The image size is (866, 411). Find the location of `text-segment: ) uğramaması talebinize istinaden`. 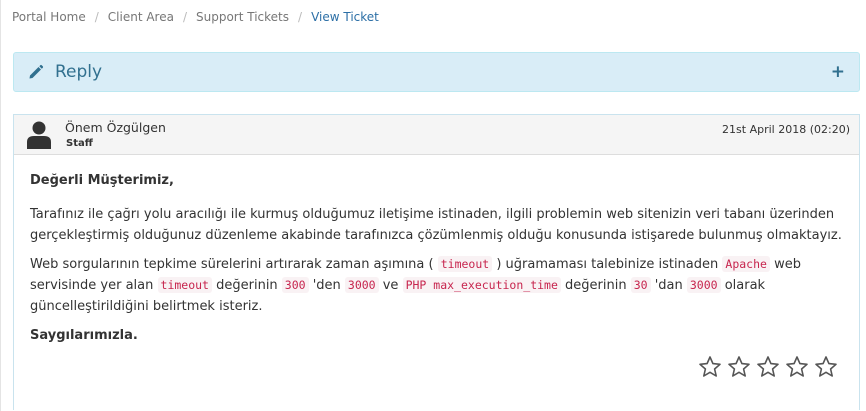

text-segment: ) uğramaması talebinize istinaden is located at coordinates (607, 264).